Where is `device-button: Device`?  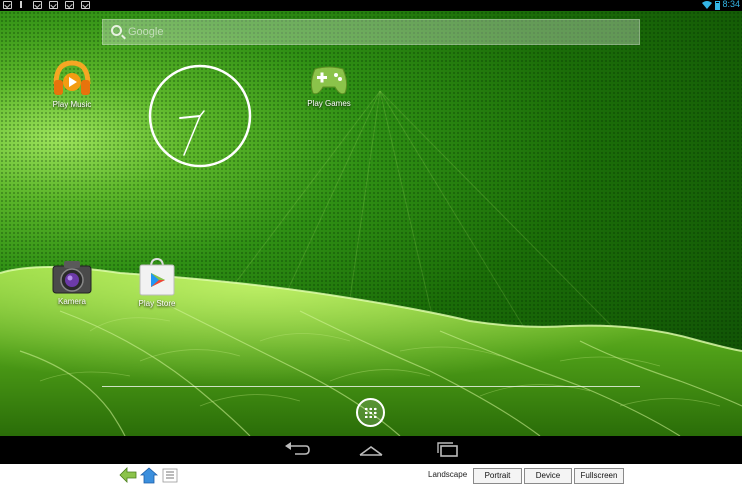
device-button: Device is located at coordinates (548, 476).